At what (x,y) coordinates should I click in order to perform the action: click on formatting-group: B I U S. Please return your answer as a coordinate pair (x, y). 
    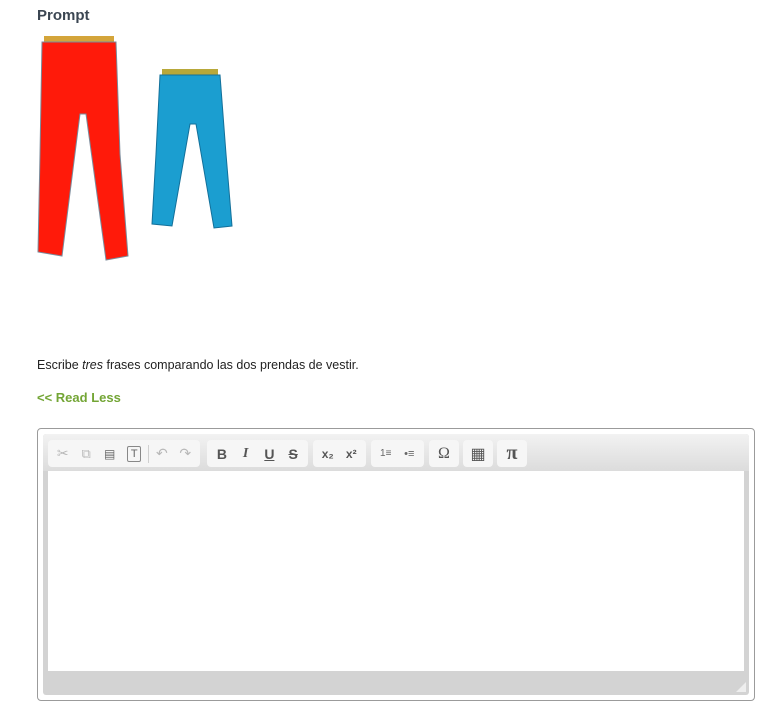
    Looking at the image, I should click on (257, 453).